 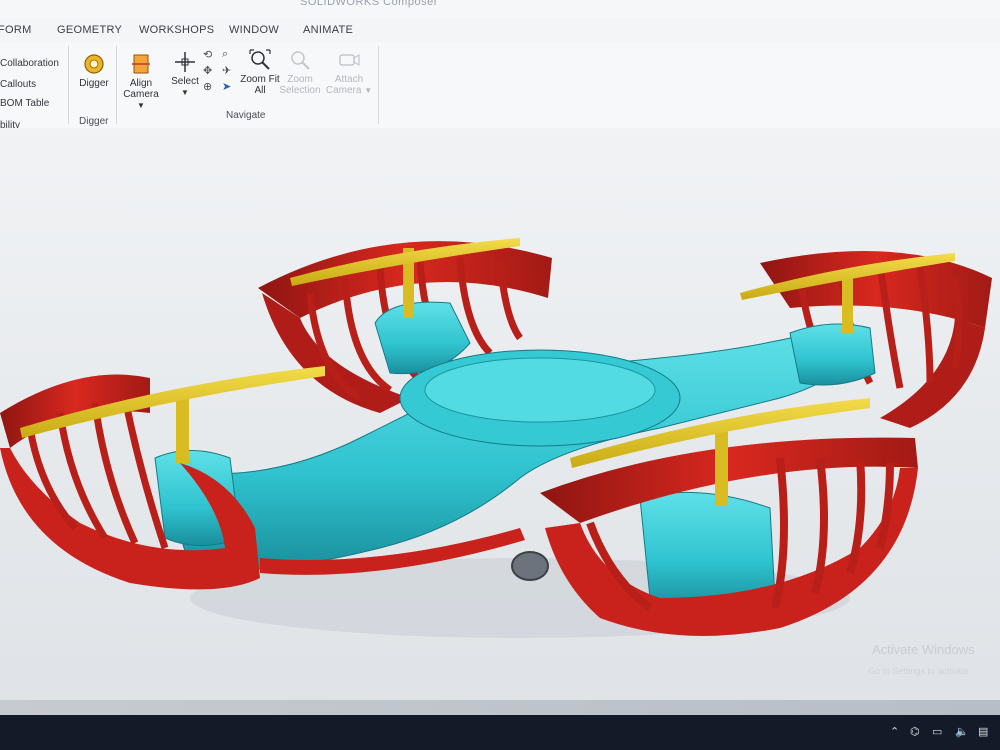 What do you see at coordinates (141, 89) in the screenshot?
I see `align-camera-label: Align Camera` at bounding box center [141, 89].